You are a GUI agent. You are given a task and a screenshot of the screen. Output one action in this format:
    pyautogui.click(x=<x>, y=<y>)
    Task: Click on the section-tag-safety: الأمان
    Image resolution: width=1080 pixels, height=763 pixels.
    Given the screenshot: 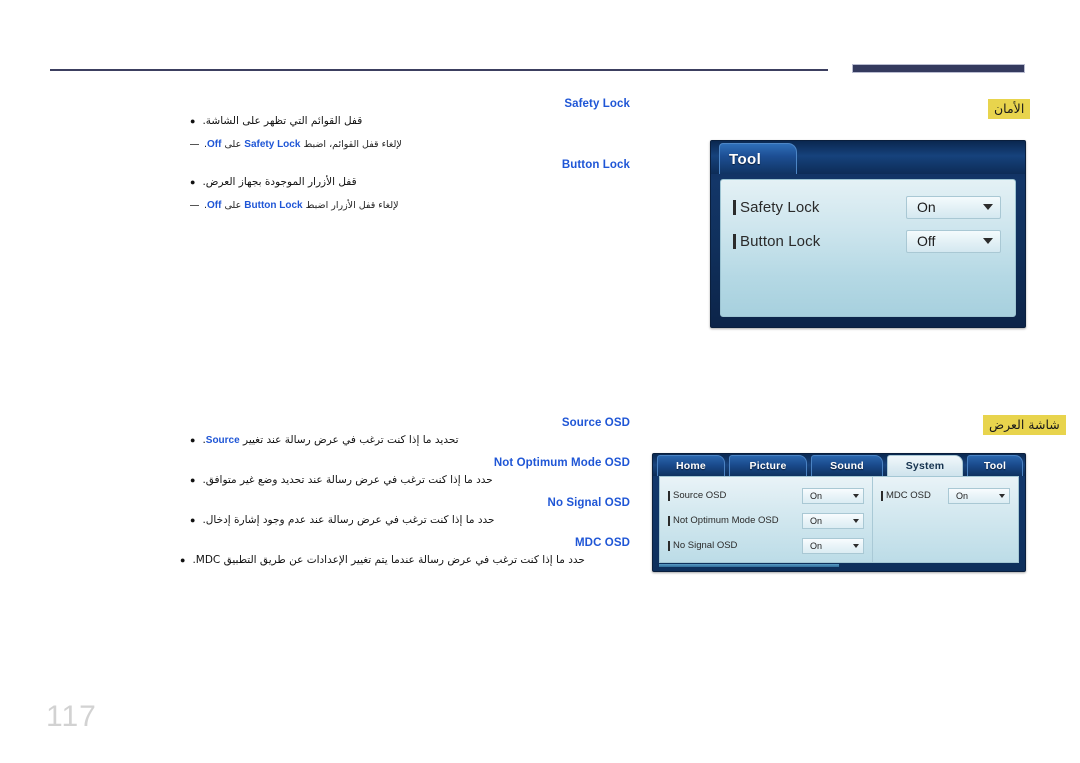 What is the action you would take?
    pyautogui.click(x=1009, y=109)
    